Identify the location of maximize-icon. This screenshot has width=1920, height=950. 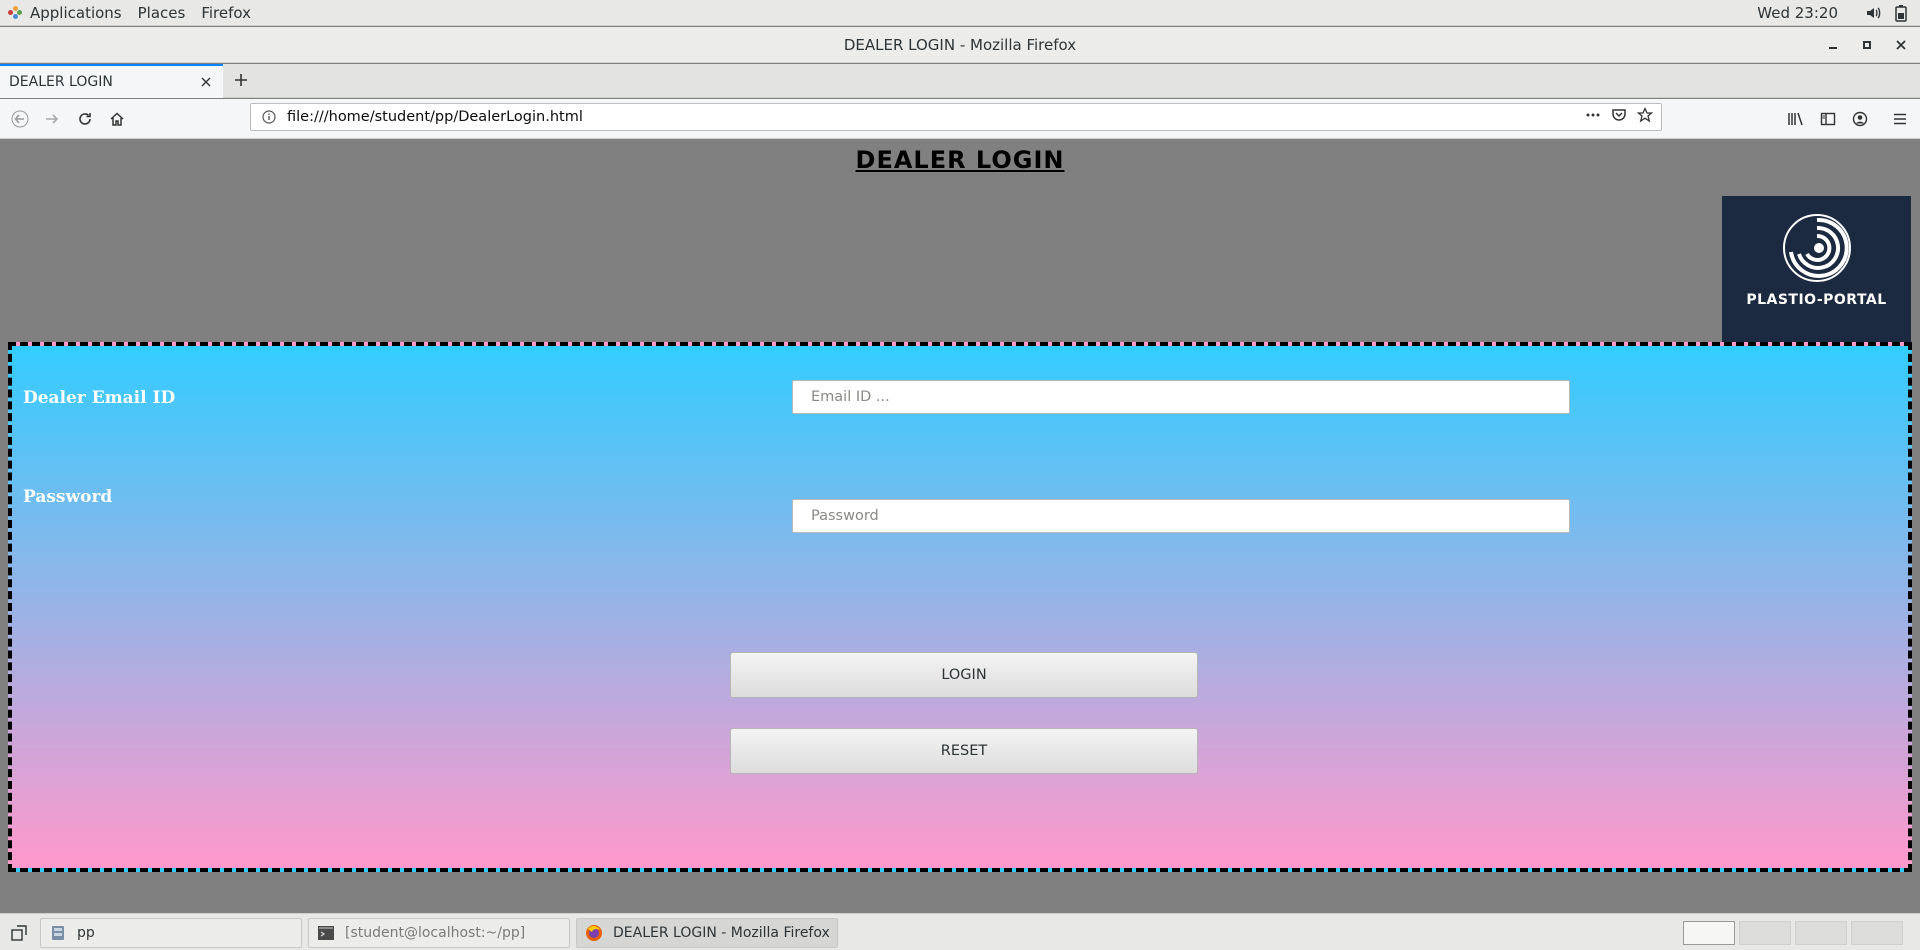
(1867, 45).